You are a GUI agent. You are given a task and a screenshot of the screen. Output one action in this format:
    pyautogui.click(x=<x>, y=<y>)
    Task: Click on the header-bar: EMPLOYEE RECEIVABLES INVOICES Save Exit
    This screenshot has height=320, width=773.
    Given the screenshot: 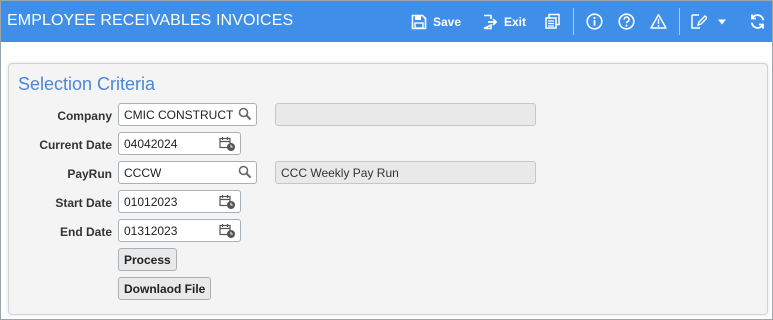 What is the action you would take?
    pyautogui.click(x=386, y=21)
    